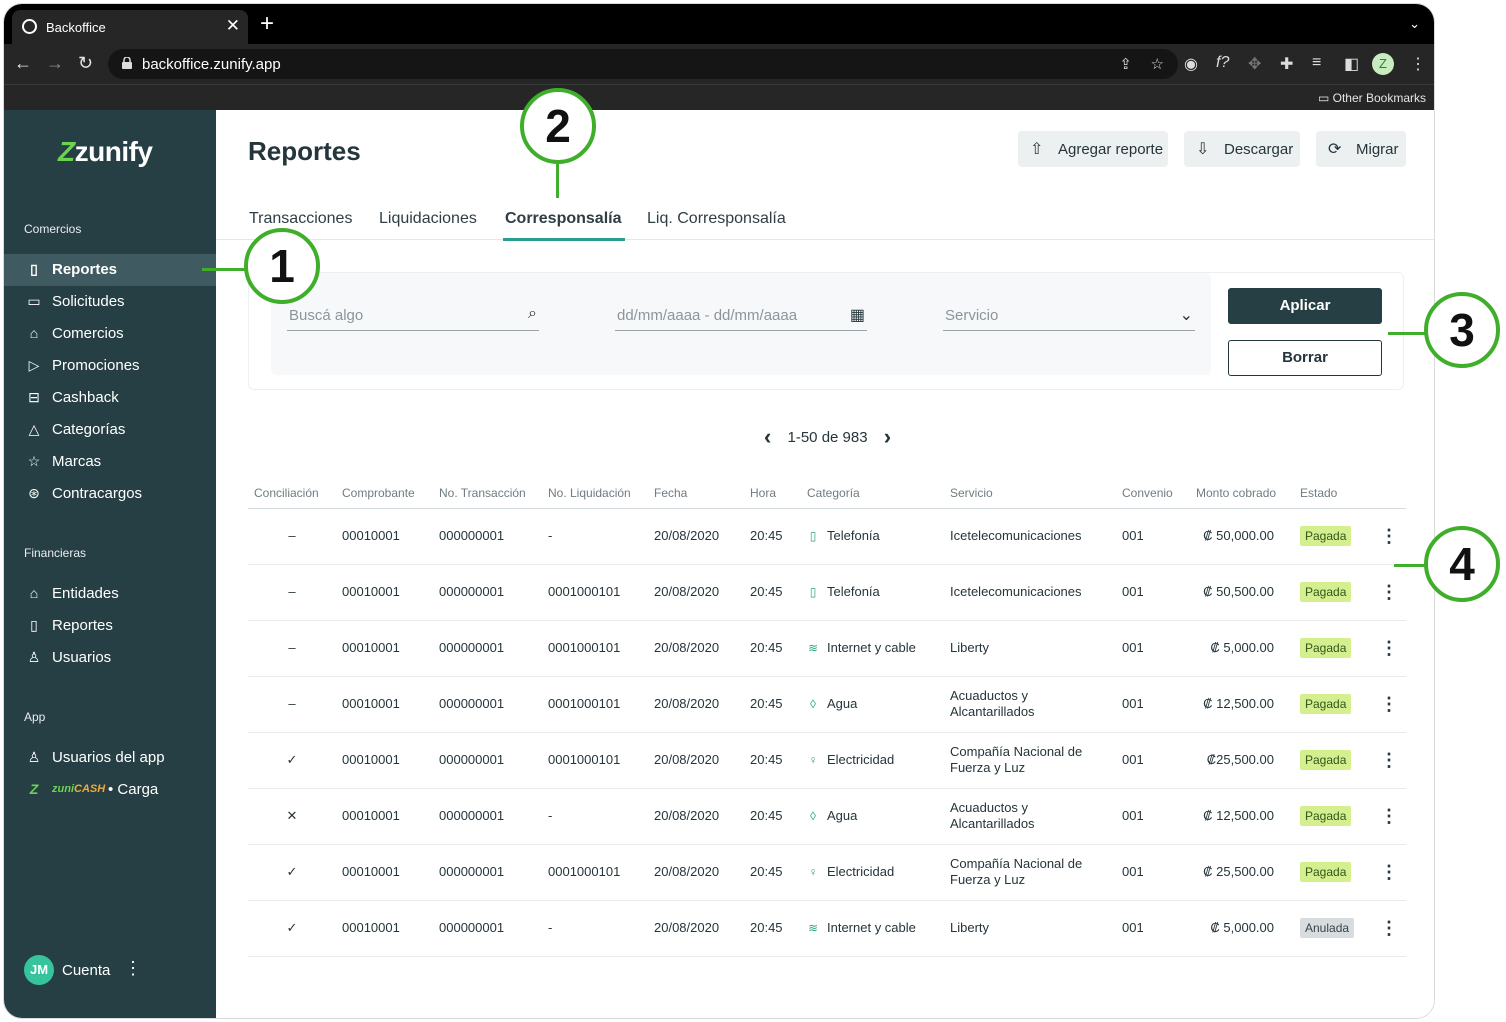 The height and width of the screenshot is (1022, 1506). Describe the element at coordinates (1242, 149) in the screenshot. I see `download-button: ⇩ Descargar` at that location.